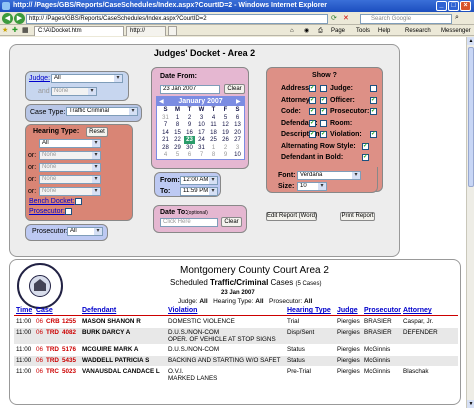 This screenshot has width=474, height=408. I want to click on cell-case-code: TRC, so click(52, 371).